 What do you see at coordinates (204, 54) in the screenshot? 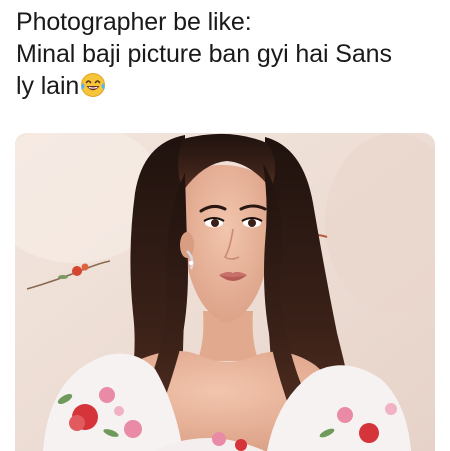
I see `caption-line-2: Minal baji picture ban gyi hai Sans` at bounding box center [204, 54].